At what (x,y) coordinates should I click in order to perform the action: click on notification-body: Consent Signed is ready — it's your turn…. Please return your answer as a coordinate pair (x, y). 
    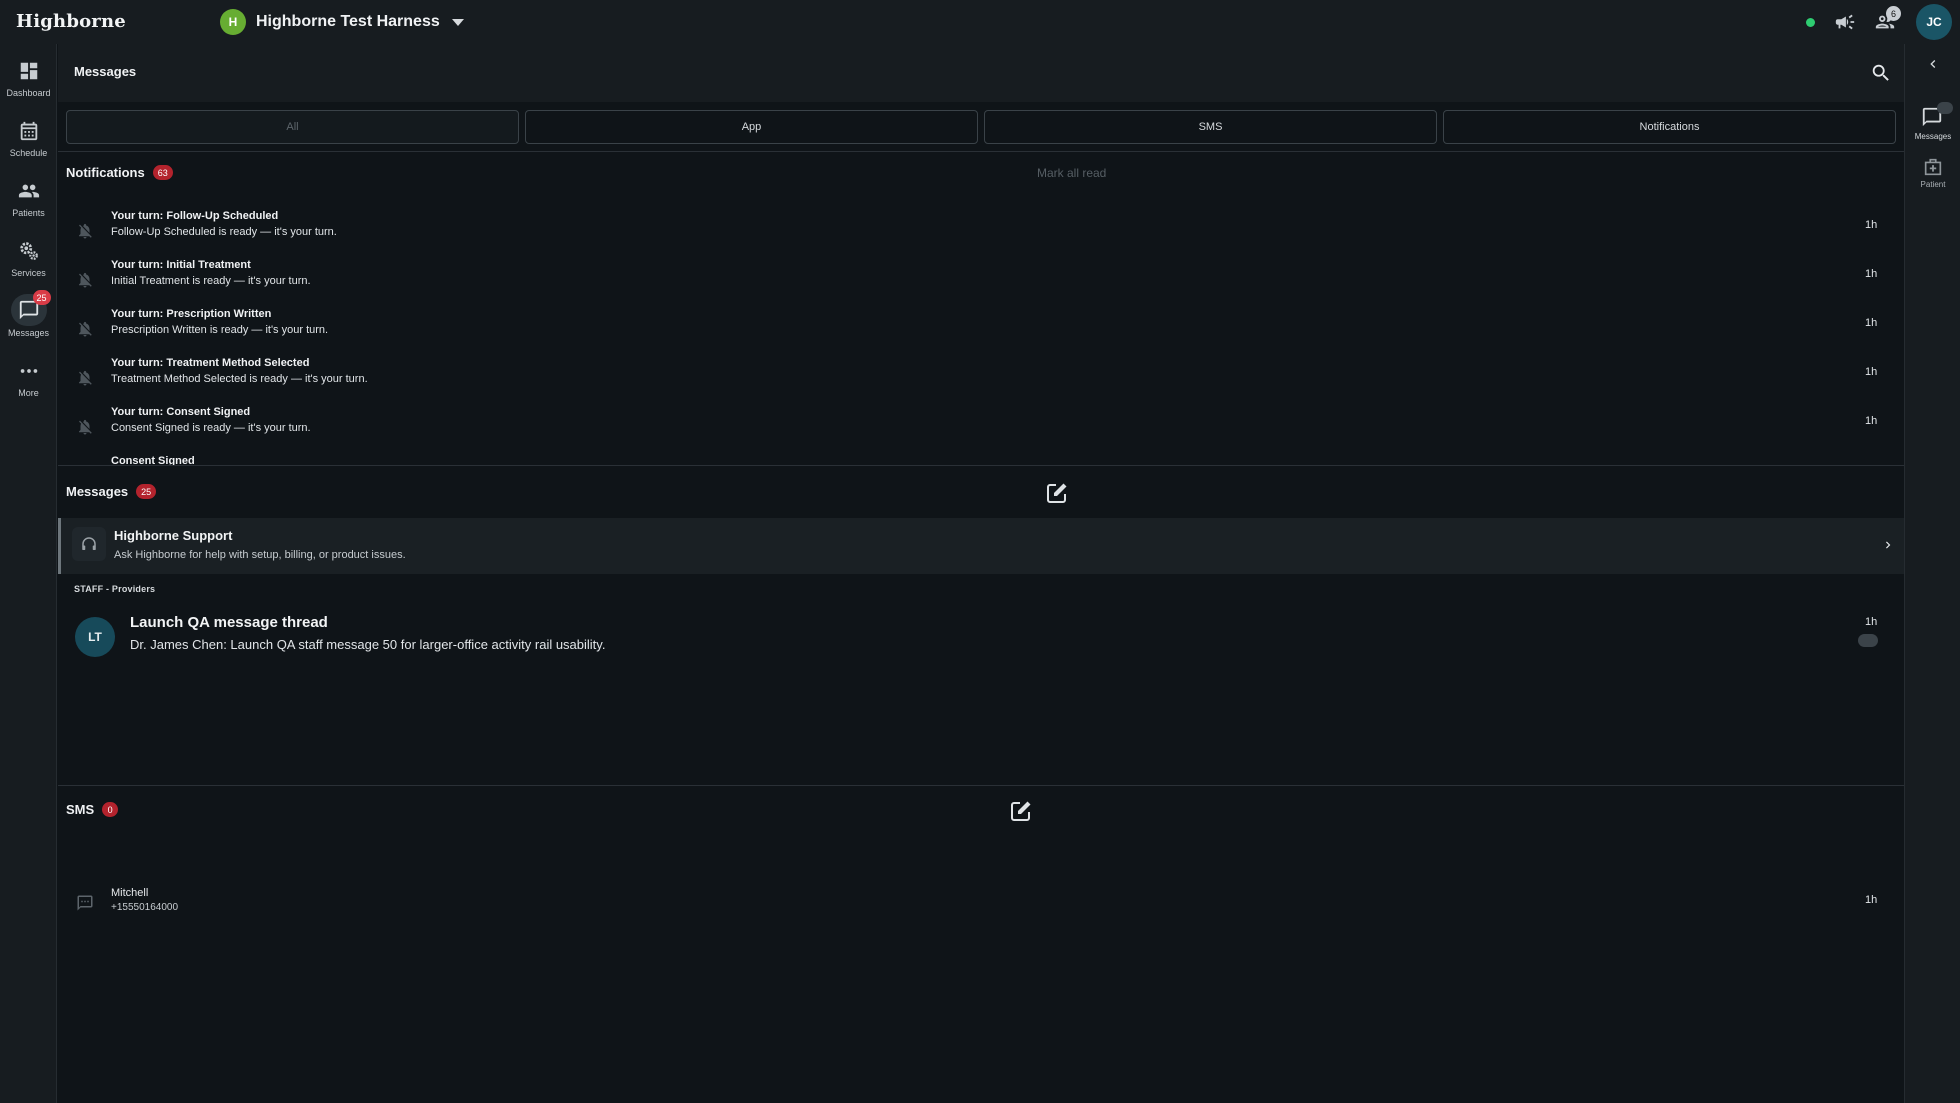
    Looking at the image, I should click on (211, 428).